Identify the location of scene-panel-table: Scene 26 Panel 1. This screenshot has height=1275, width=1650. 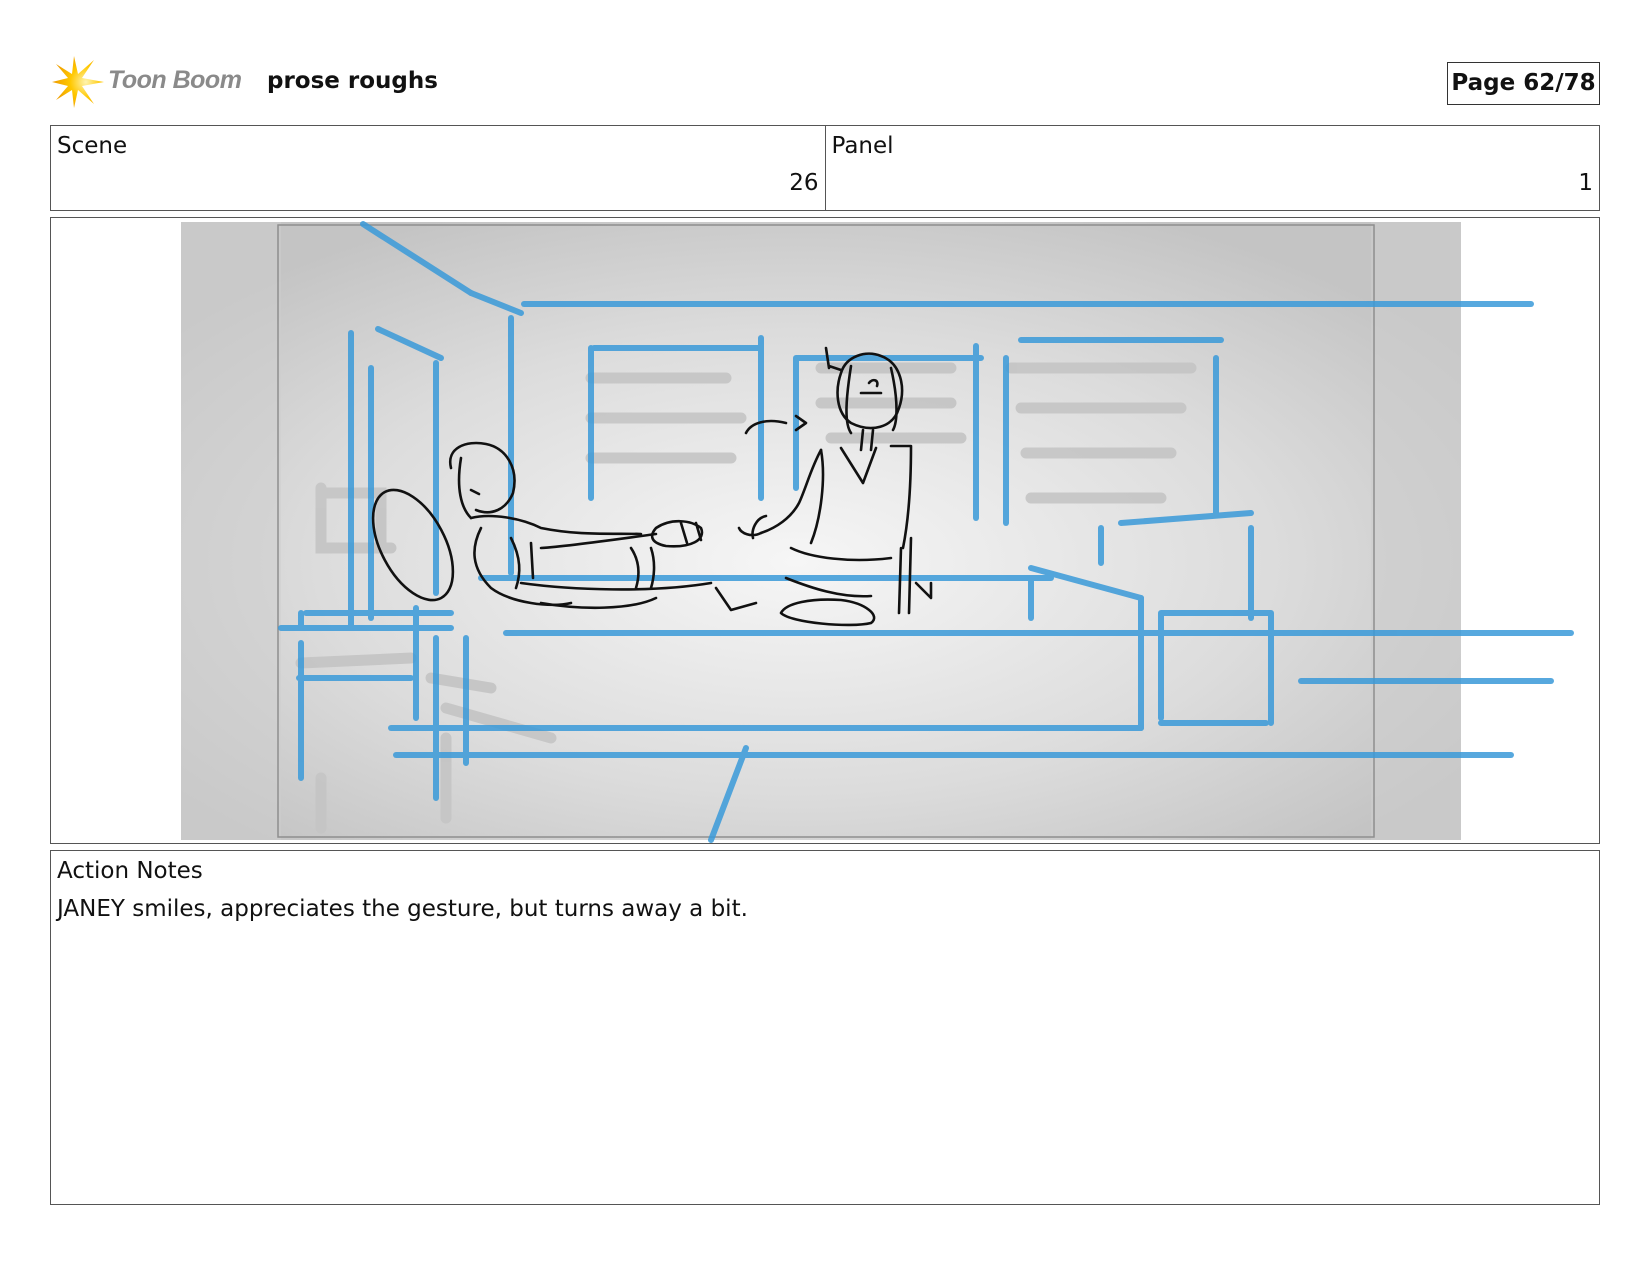
(825, 168).